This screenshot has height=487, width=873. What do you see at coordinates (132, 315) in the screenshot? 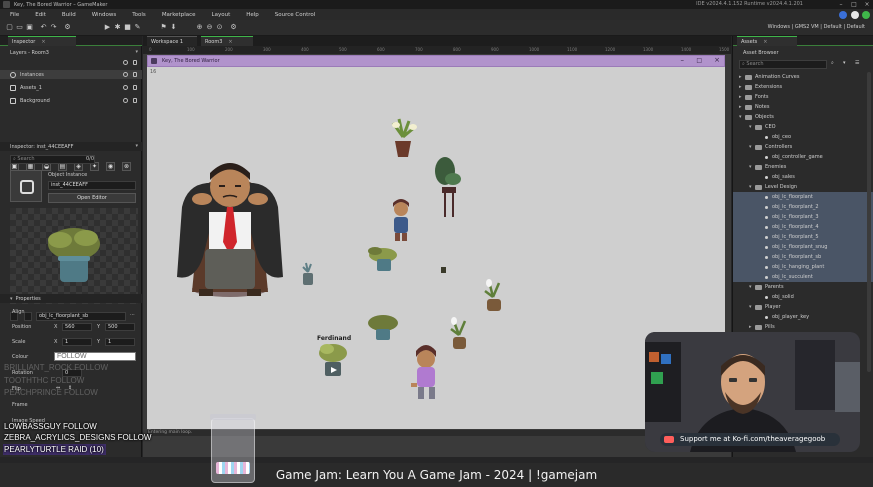
I see `sprite-menu-icon: ⋯` at bounding box center [132, 315].